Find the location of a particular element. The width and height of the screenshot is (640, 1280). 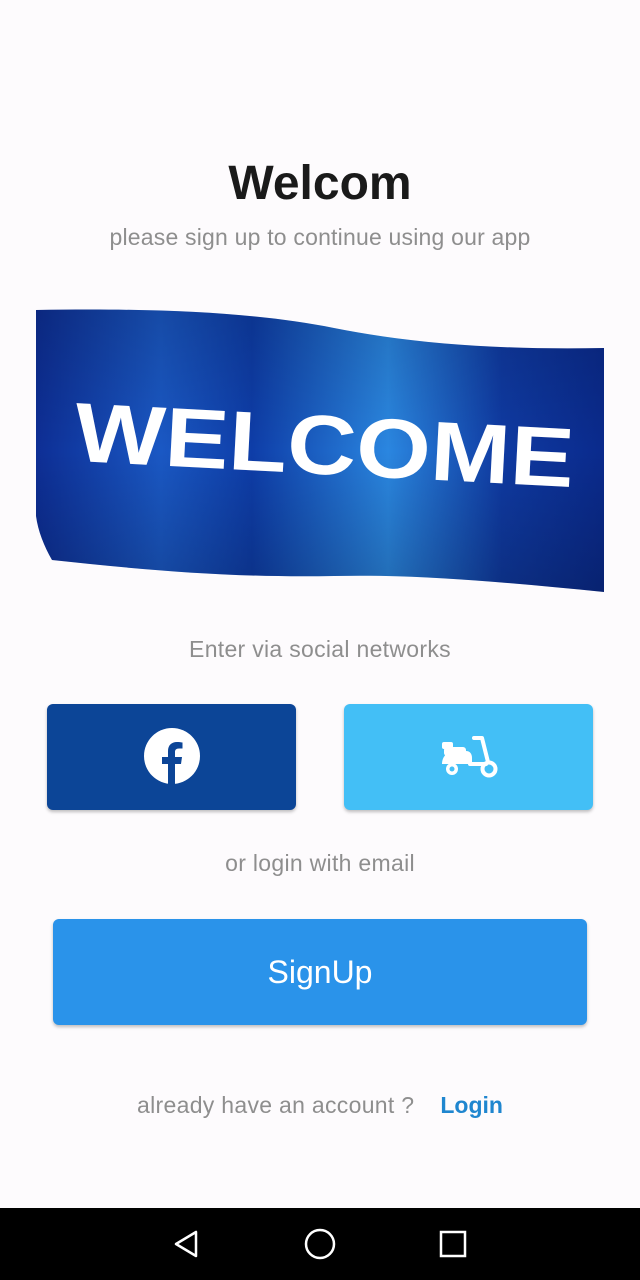

login-prompt-row: already have an account ? Login is located at coordinates (320, 1105).